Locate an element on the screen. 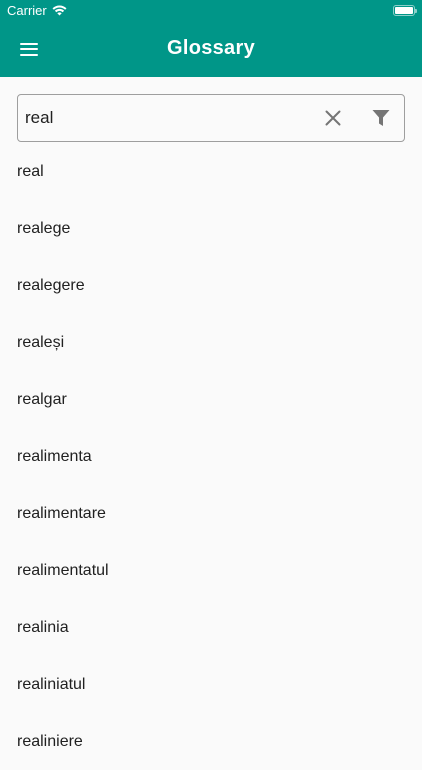  carrier-label: Carrier is located at coordinates (27, 10).